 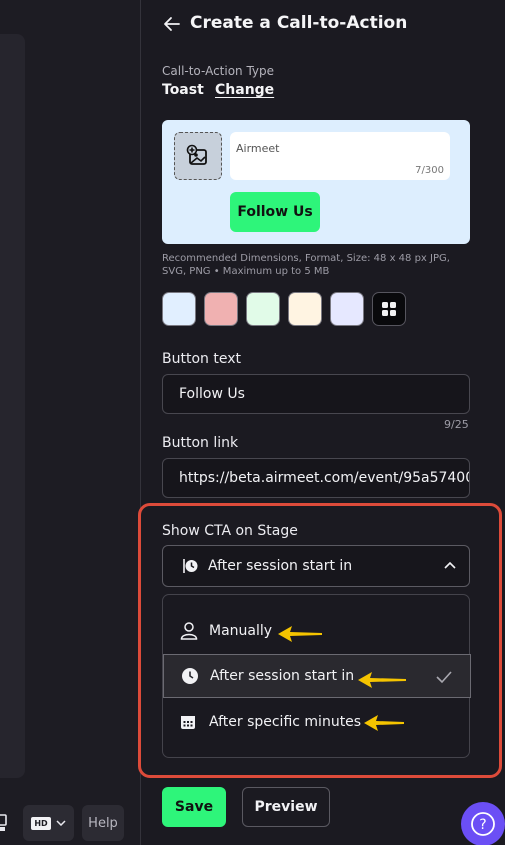 What do you see at coordinates (188, 722) in the screenshot?
I see `calendar-icon` at bounding box center [188, 722].